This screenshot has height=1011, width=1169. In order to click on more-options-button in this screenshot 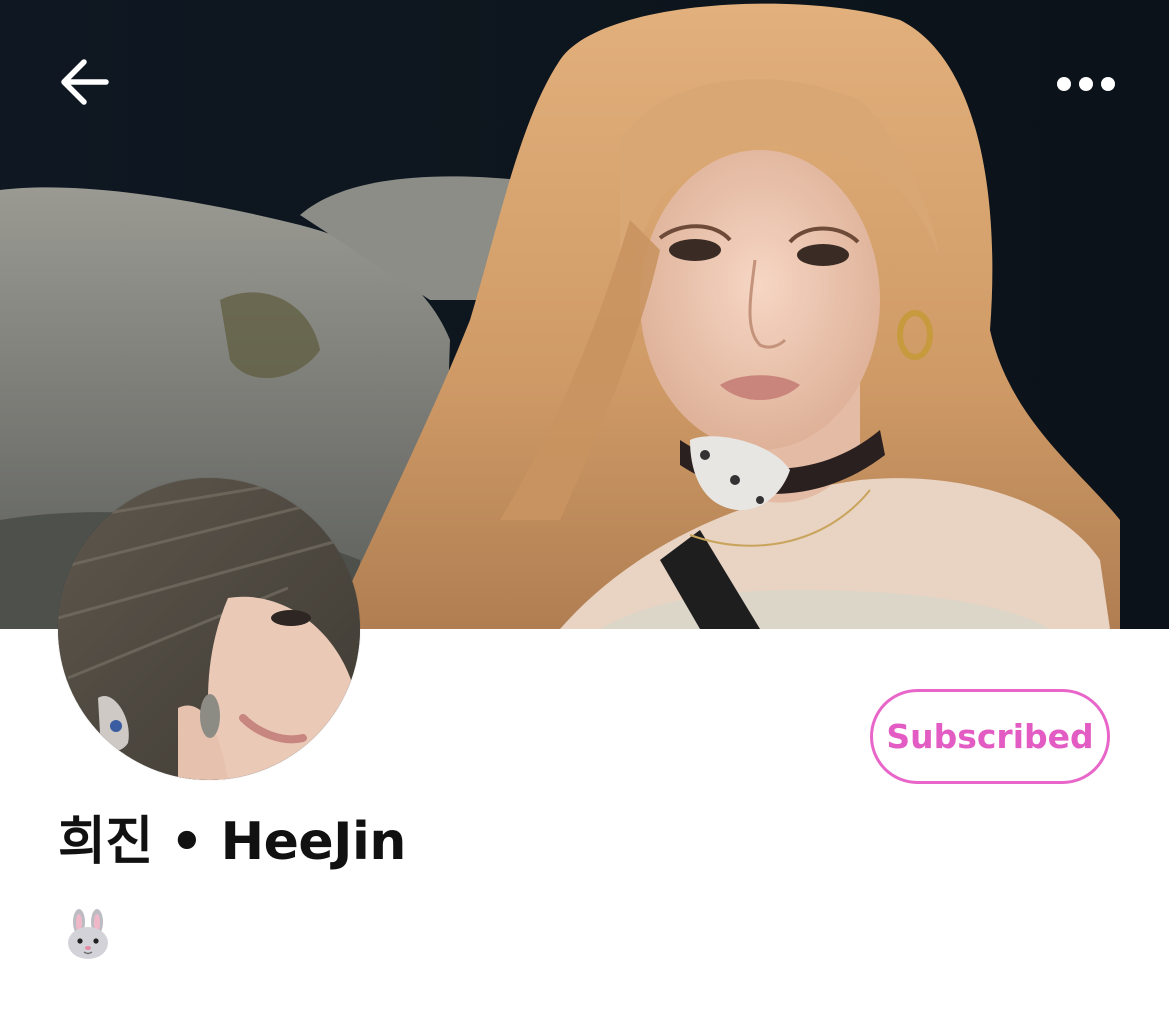, I will do `click(1086, 84)`.